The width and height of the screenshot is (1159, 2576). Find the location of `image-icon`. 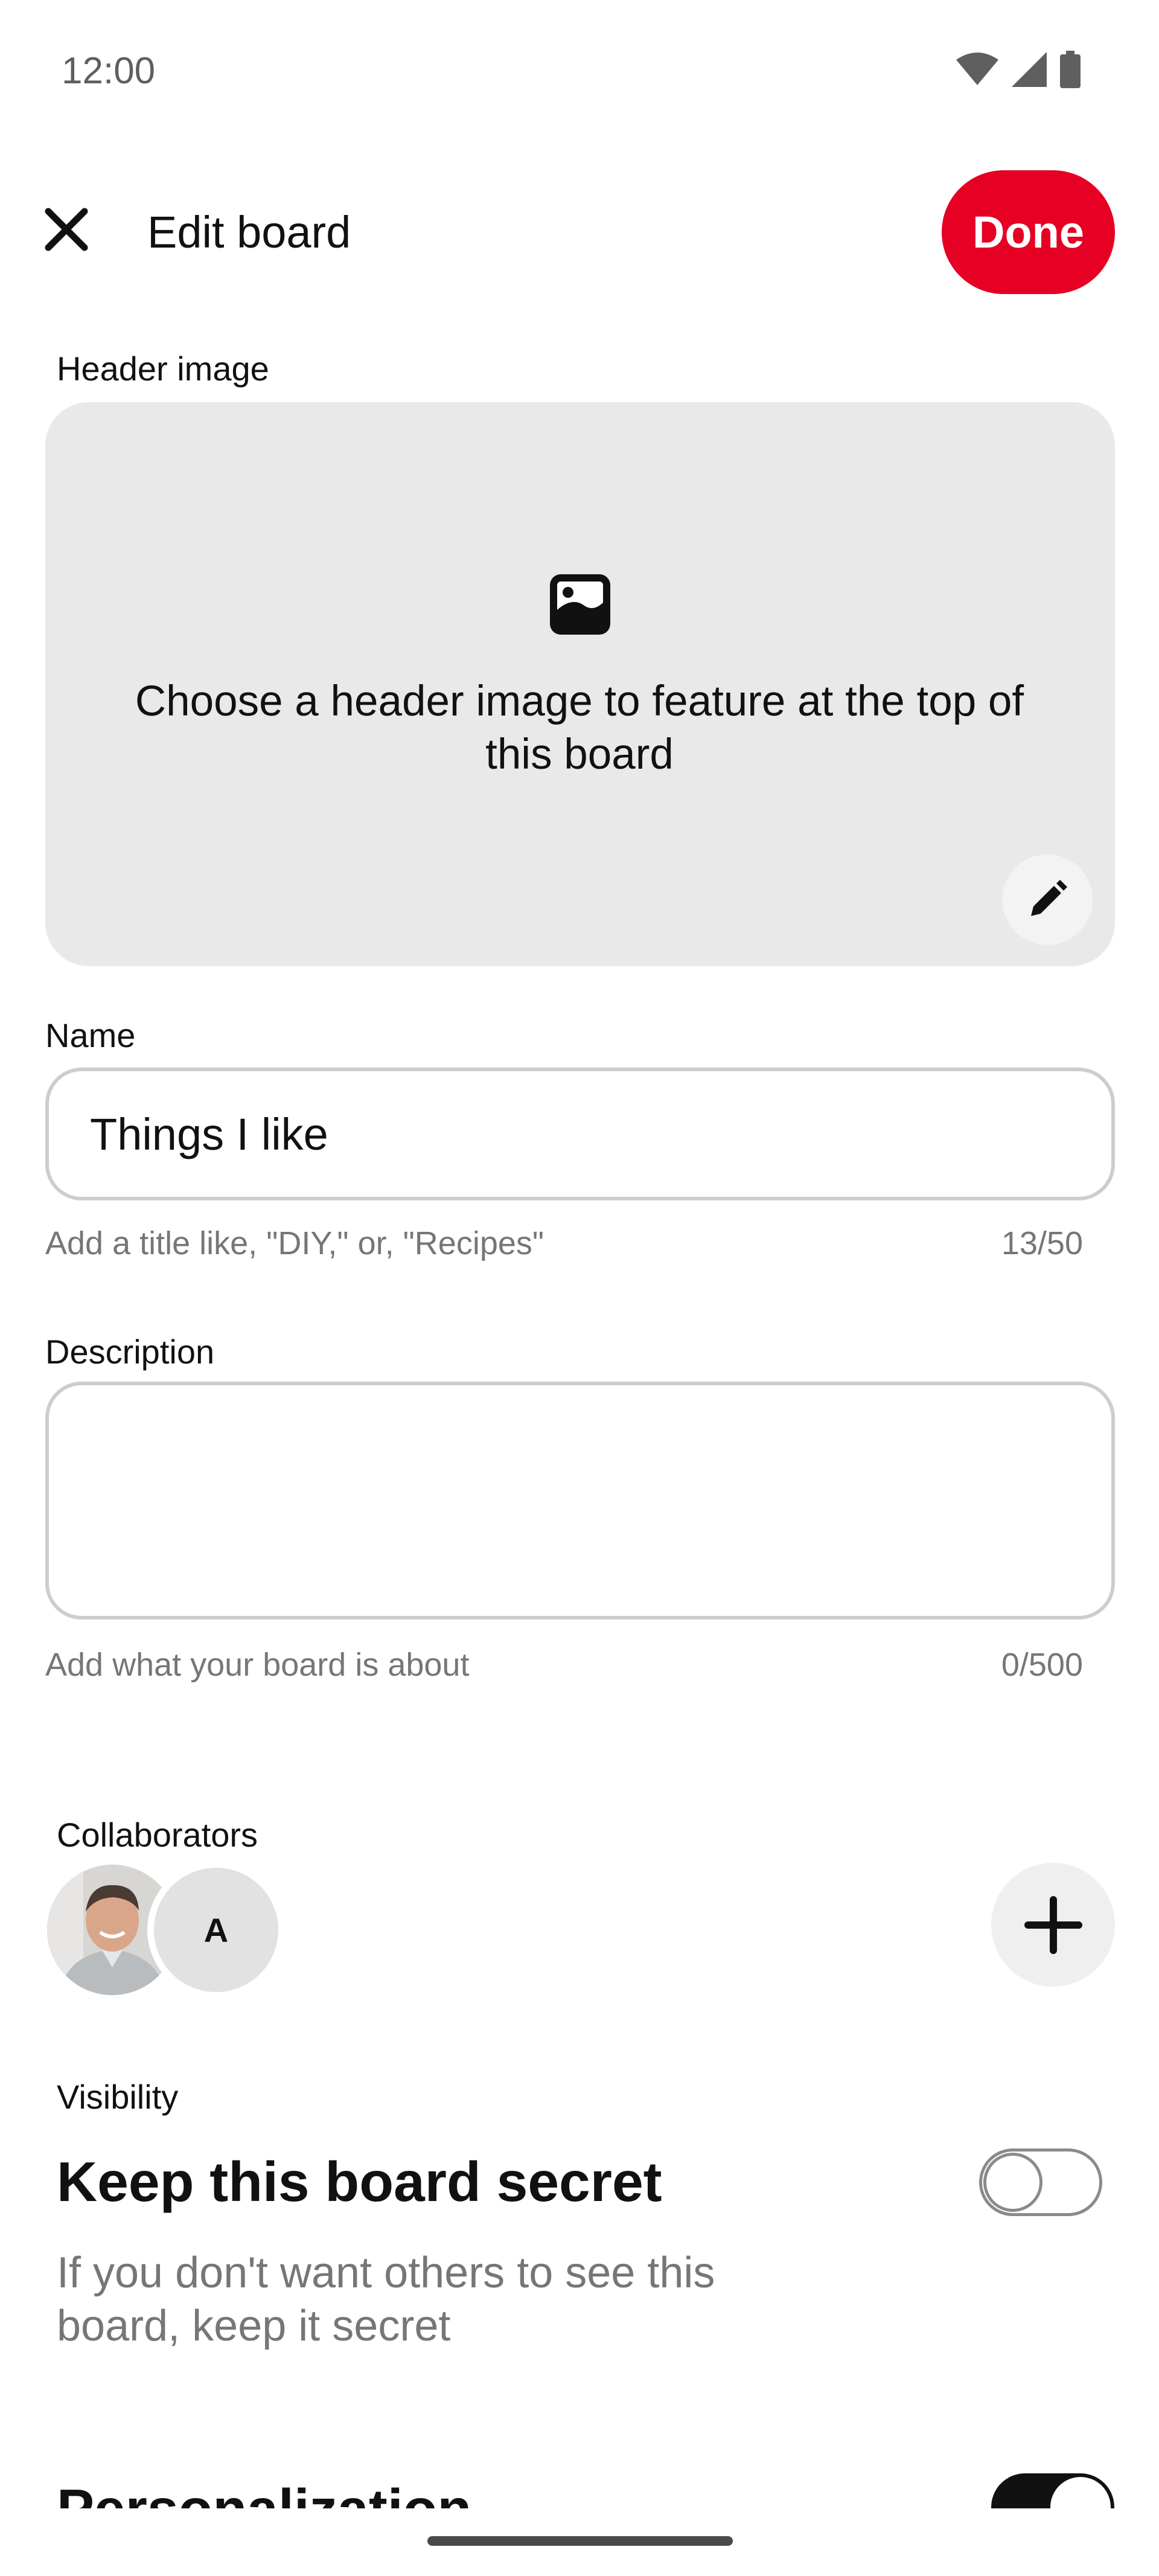

image-icon is located at coordinates (580, 604).